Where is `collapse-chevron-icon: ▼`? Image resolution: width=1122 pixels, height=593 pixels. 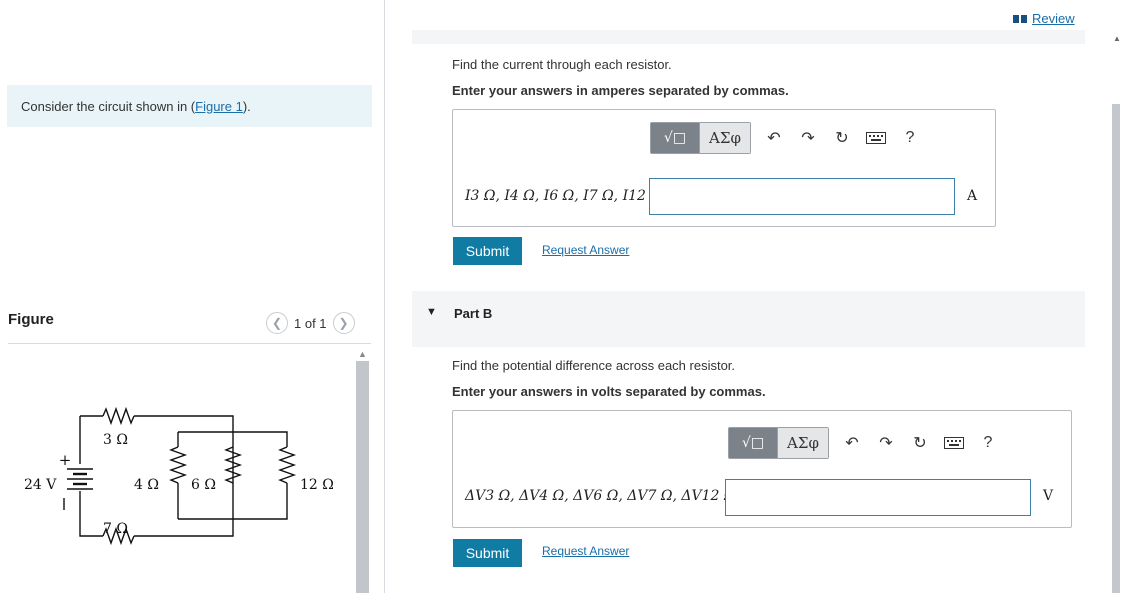
collapse-chevron-icon: ▼ is located at coordinates (431, 312).